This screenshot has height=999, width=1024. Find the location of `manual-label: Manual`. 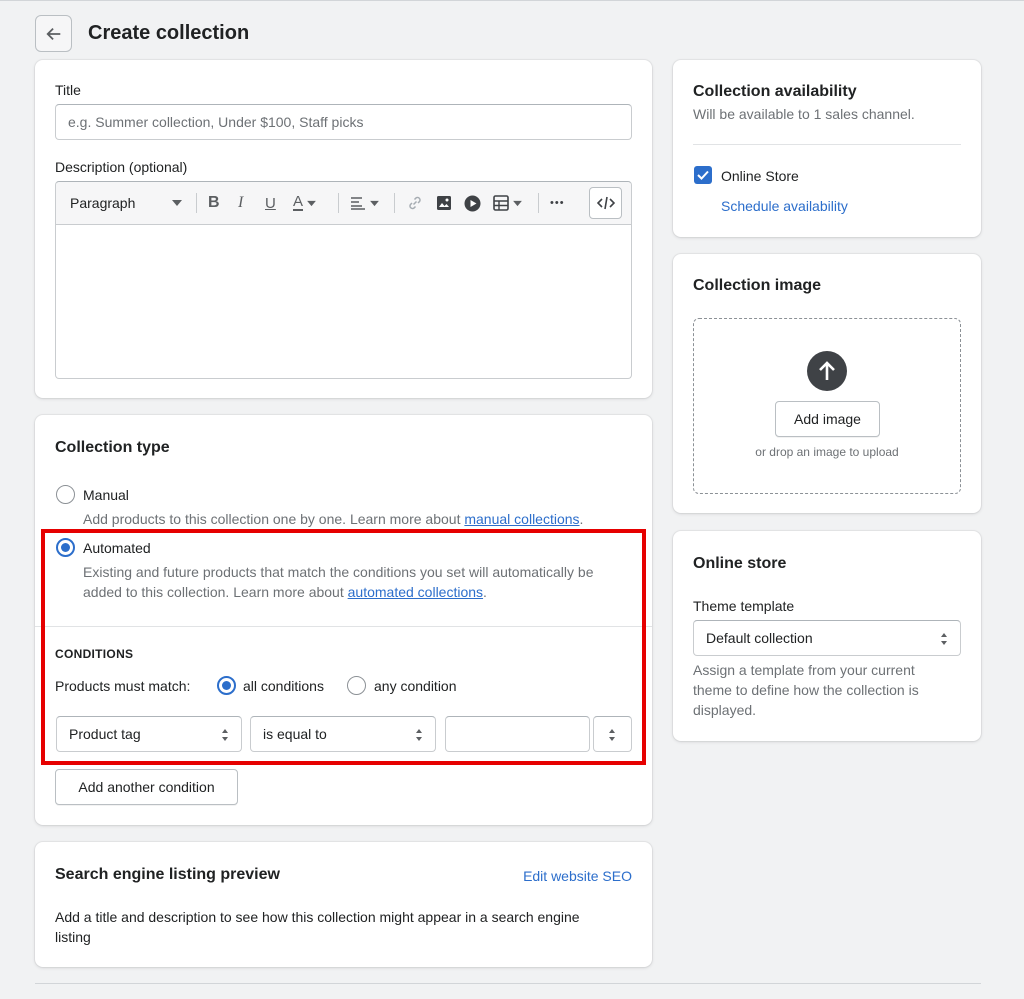

manual-label: Manual is located at coordinates (106, 495).